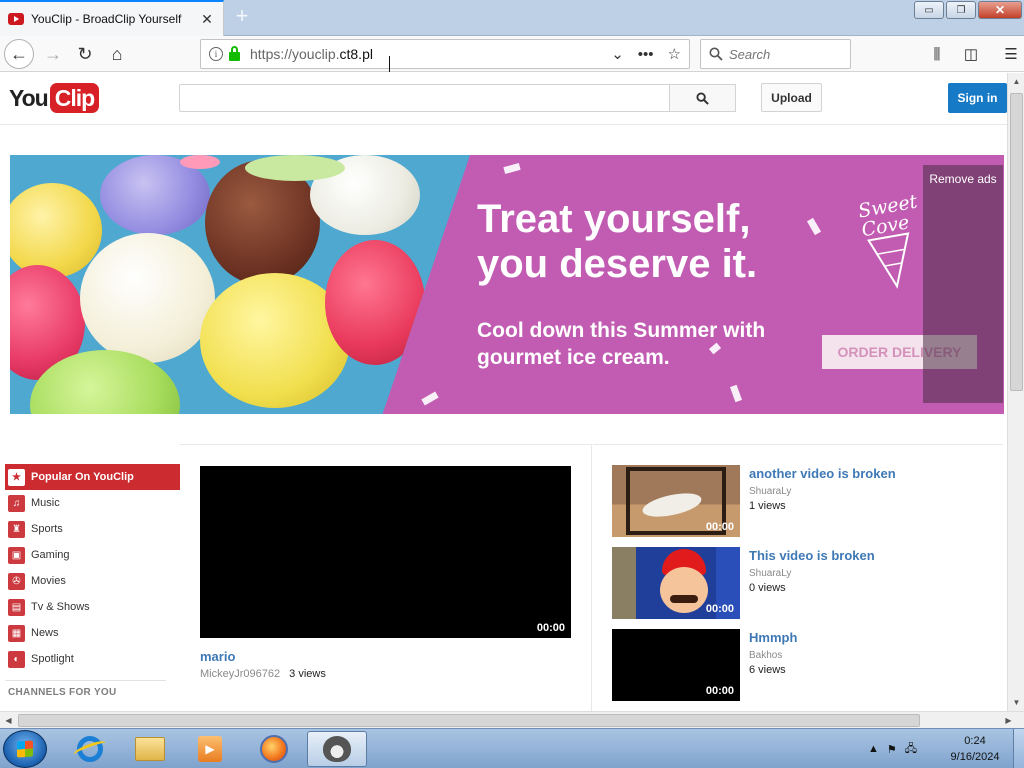  What do you see at coordinates (873, 749) in the screenshot?
I see `show-hidden-icons-icon: ▲` at bounding box center [873, 749].